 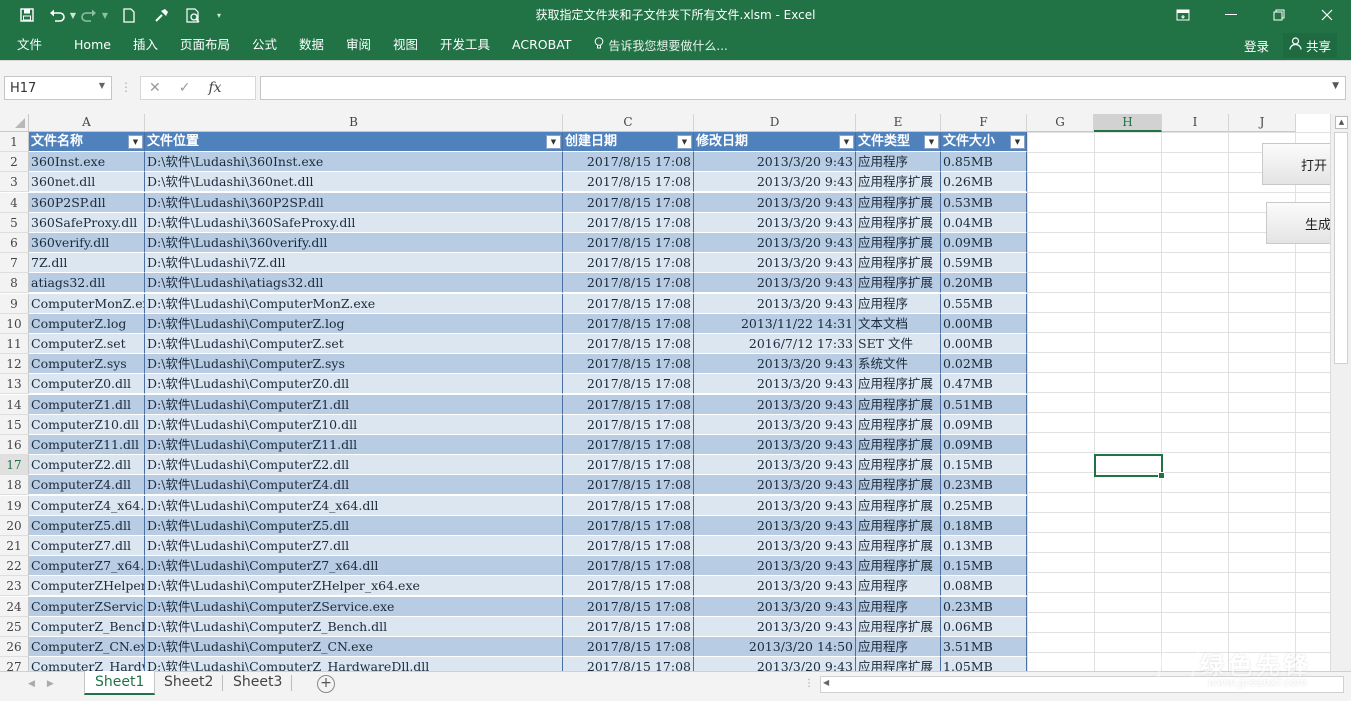 I want to click on row-header: 18, so click(x=14, y=485).